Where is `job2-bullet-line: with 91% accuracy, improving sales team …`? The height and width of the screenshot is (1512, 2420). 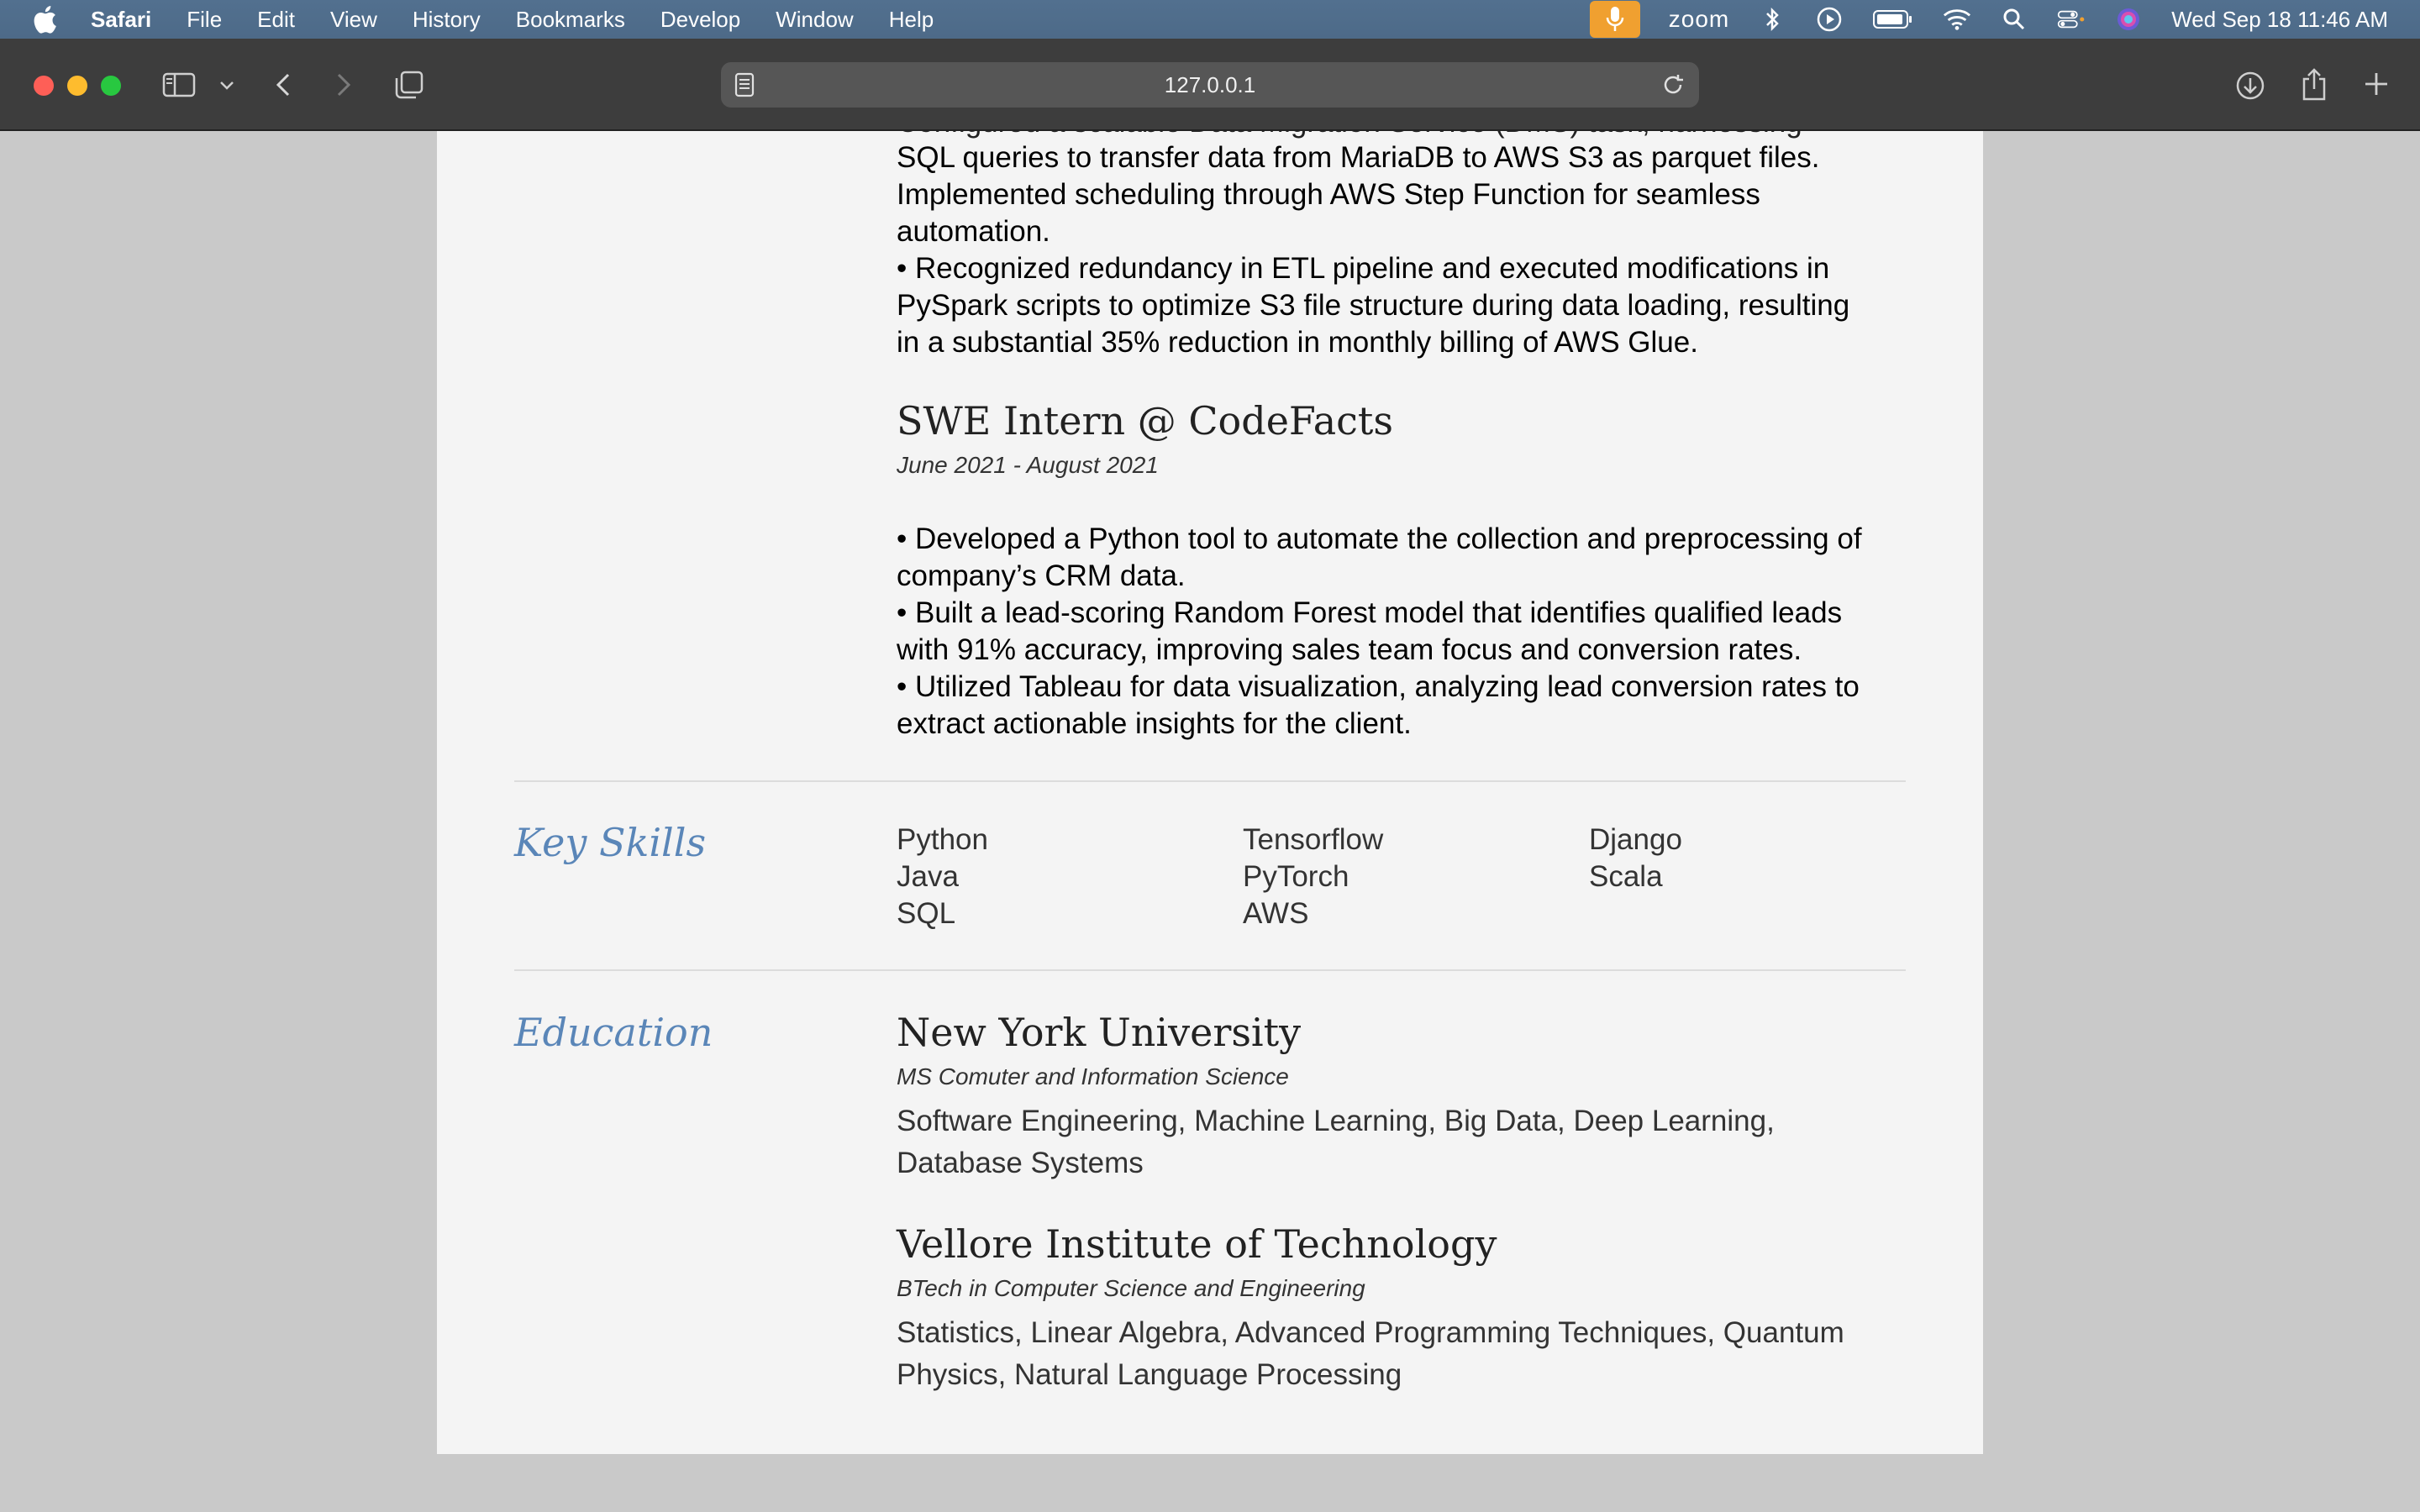
job2-bullet-line: with 91% accuracy, improving sales team … is located at coordinates (1349, 649).